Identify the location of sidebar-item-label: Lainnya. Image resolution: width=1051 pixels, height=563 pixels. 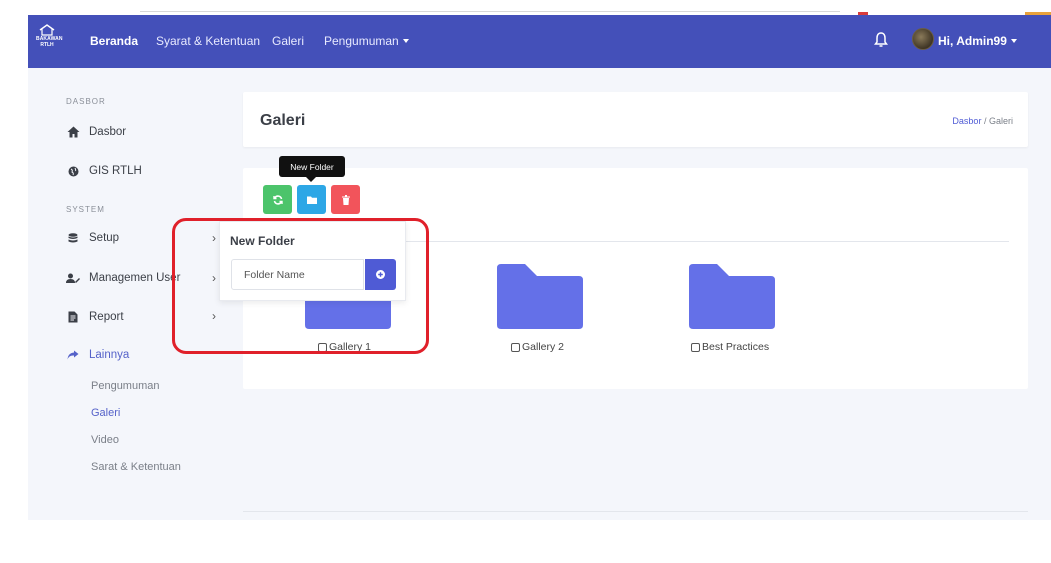
(109, 355).